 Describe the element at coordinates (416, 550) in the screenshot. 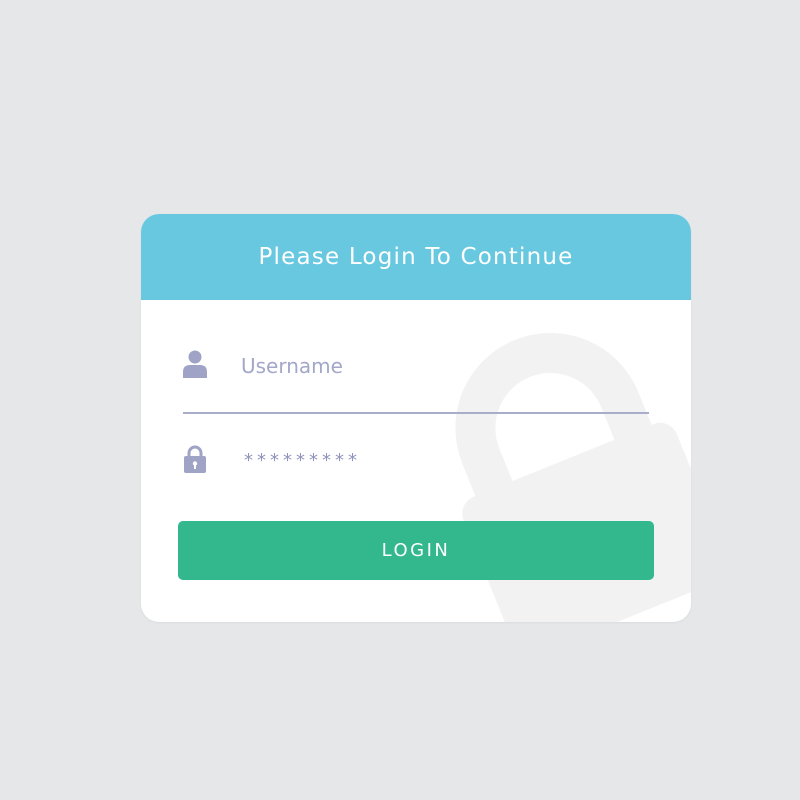

I see `login-button: LOGIN` at that location.